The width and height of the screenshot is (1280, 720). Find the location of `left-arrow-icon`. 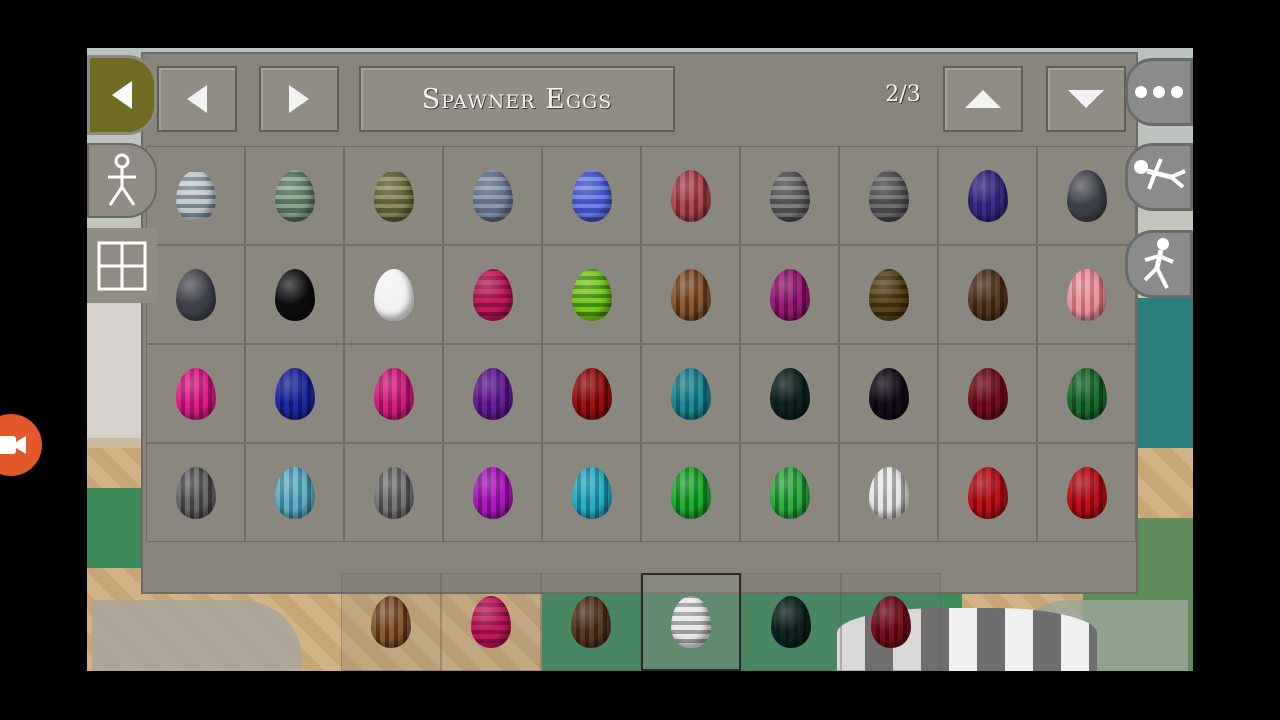

left-arrow-icon is located at coordinates (197, 99).